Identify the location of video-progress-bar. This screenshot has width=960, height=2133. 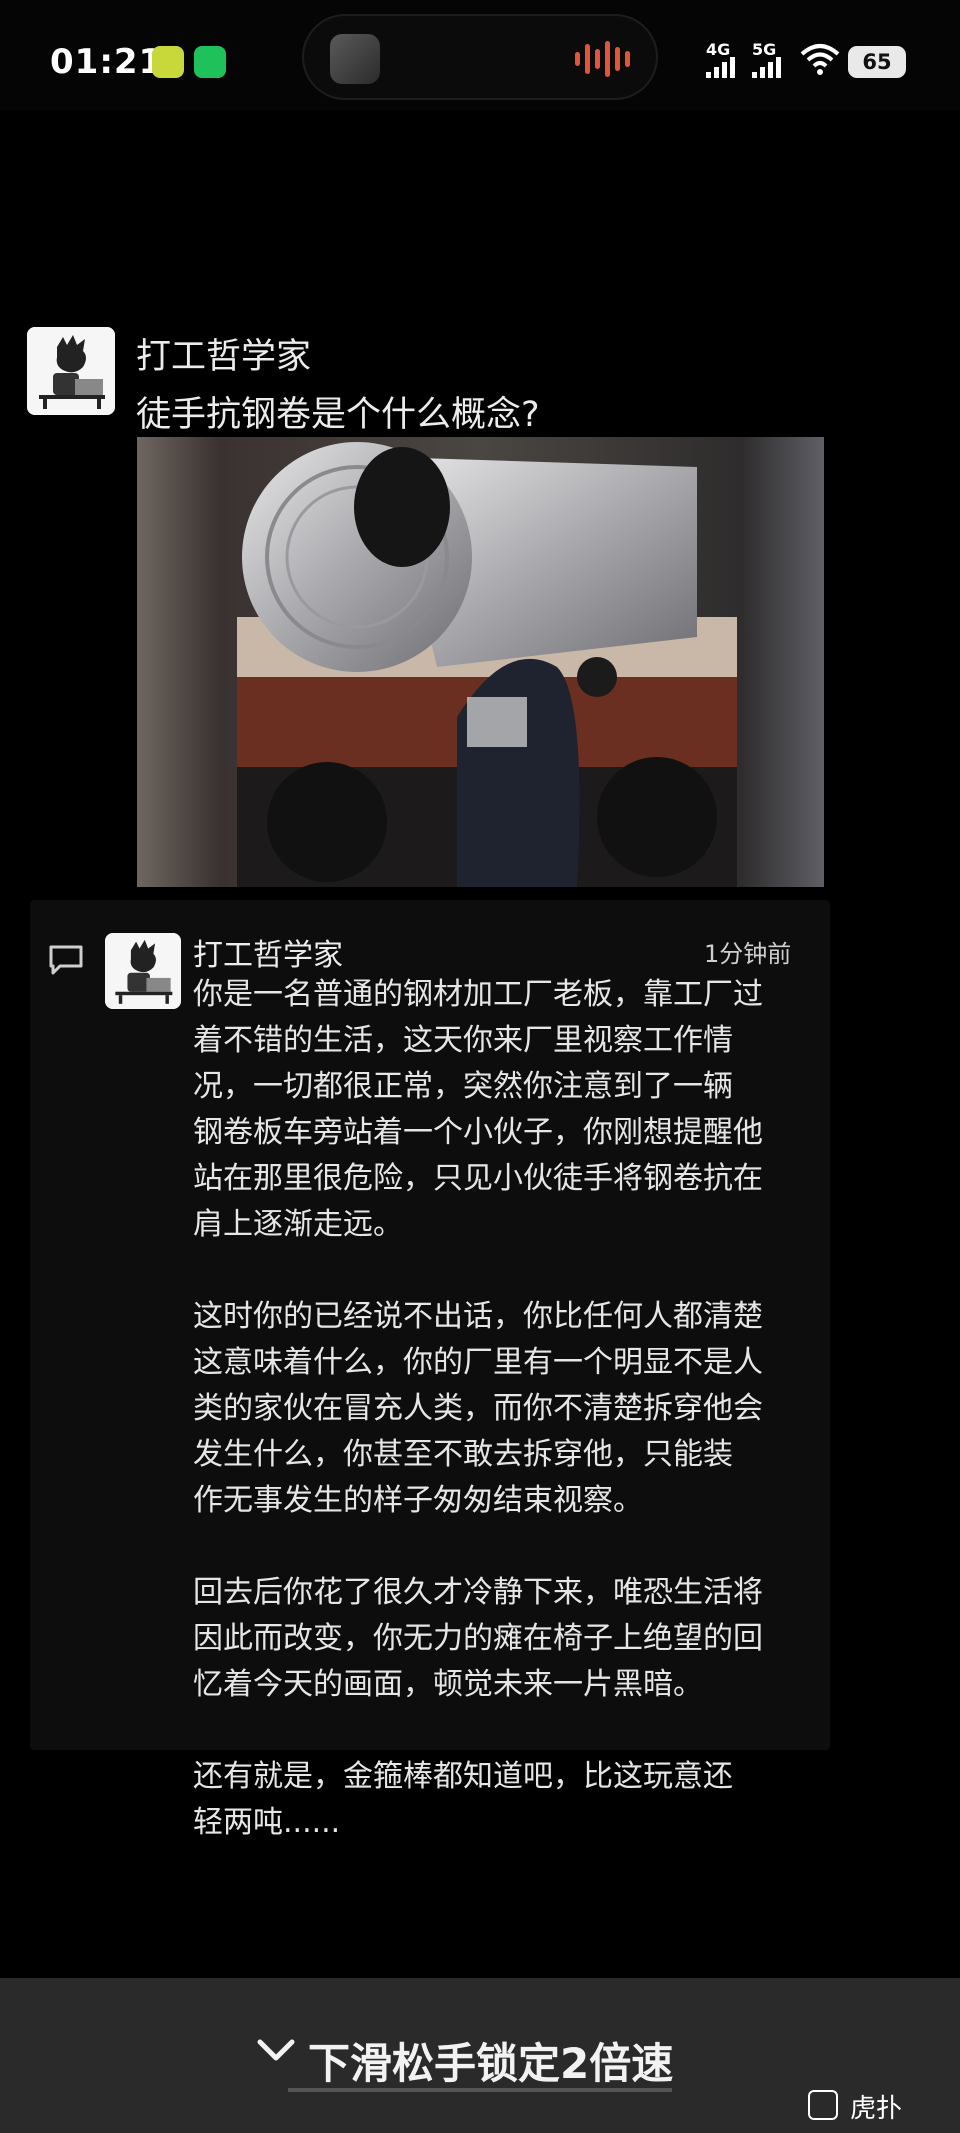
(480, 2090).